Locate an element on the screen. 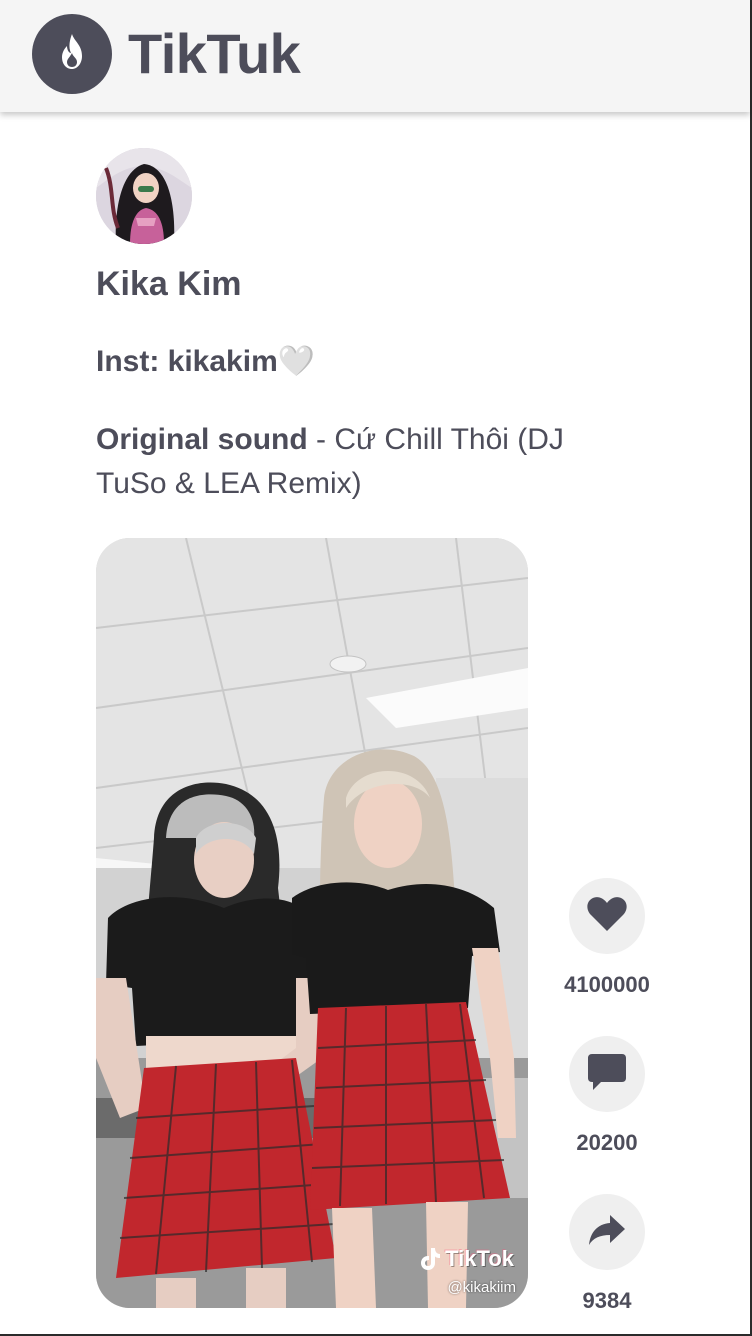  share-button is located at coordinates (607, 1232).